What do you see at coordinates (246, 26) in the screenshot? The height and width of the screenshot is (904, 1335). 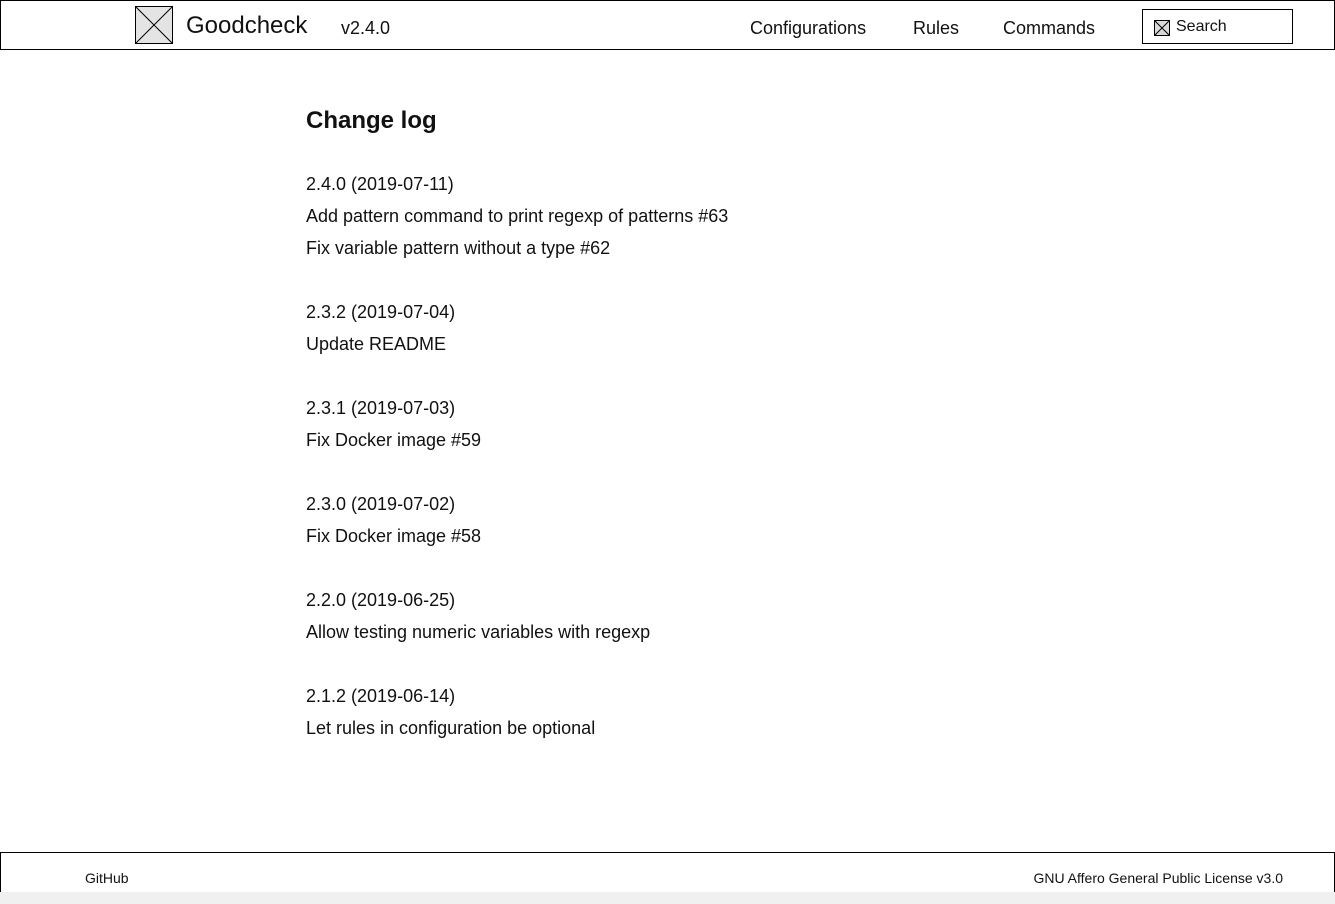 I see `brand-name: Goodcheck` at bounding box center [246, 26].